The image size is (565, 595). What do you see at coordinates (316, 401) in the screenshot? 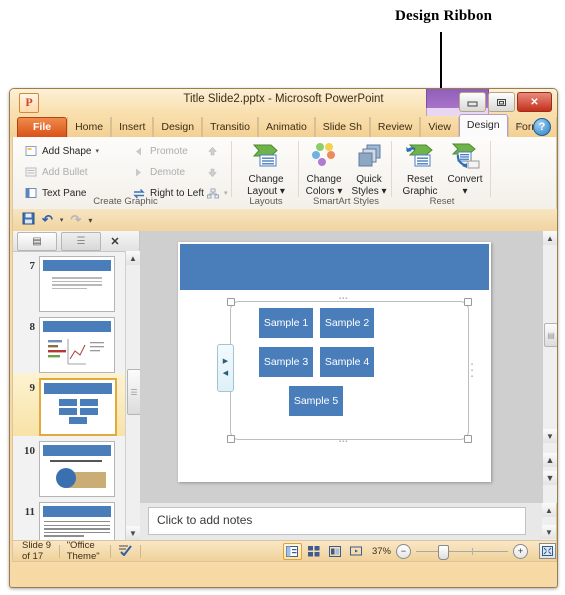
I see `smartart-box-5: Sample 5` at bounding box center [316, 401].